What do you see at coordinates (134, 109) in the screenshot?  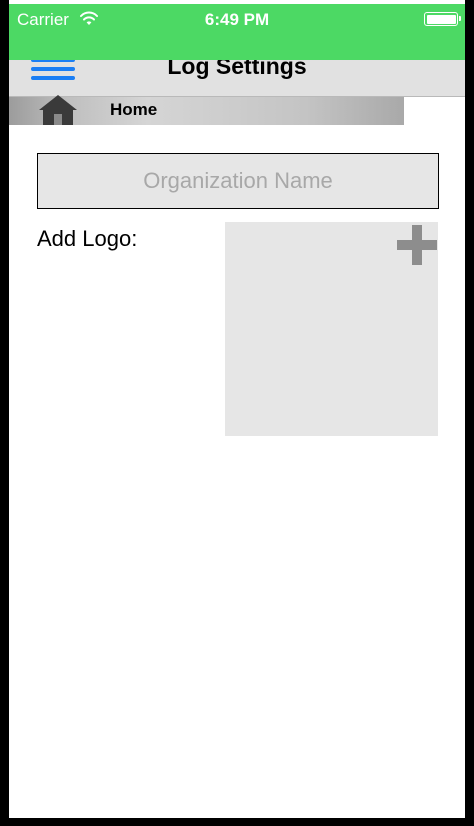 I see `breadcrumb-label: Home` at bounding box center [134, 109].